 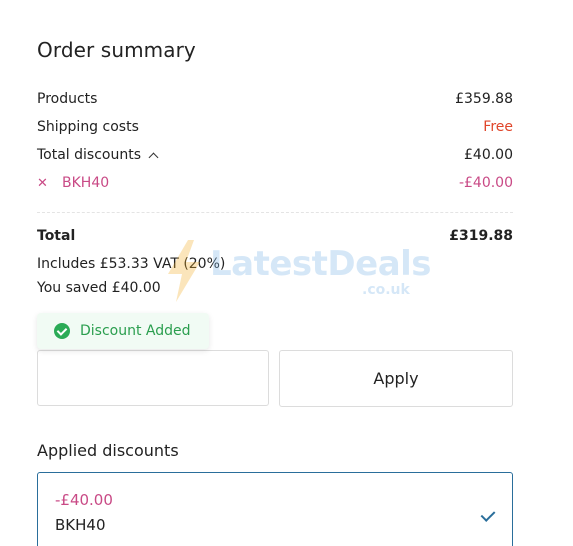 I want to click on watermark-logo: LatestDeals .co.uk, so click(x=299, y=273).